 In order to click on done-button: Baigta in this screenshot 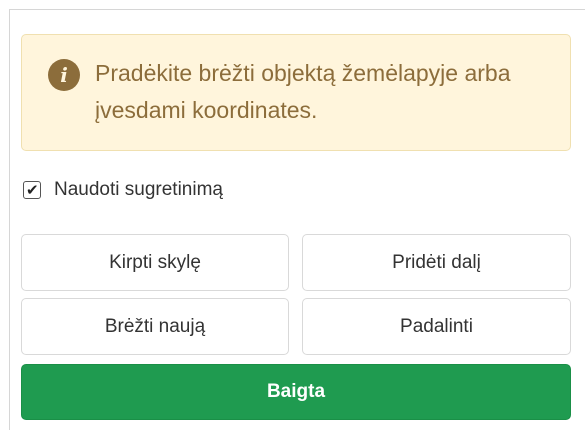, I will do `click(296, 392)`.